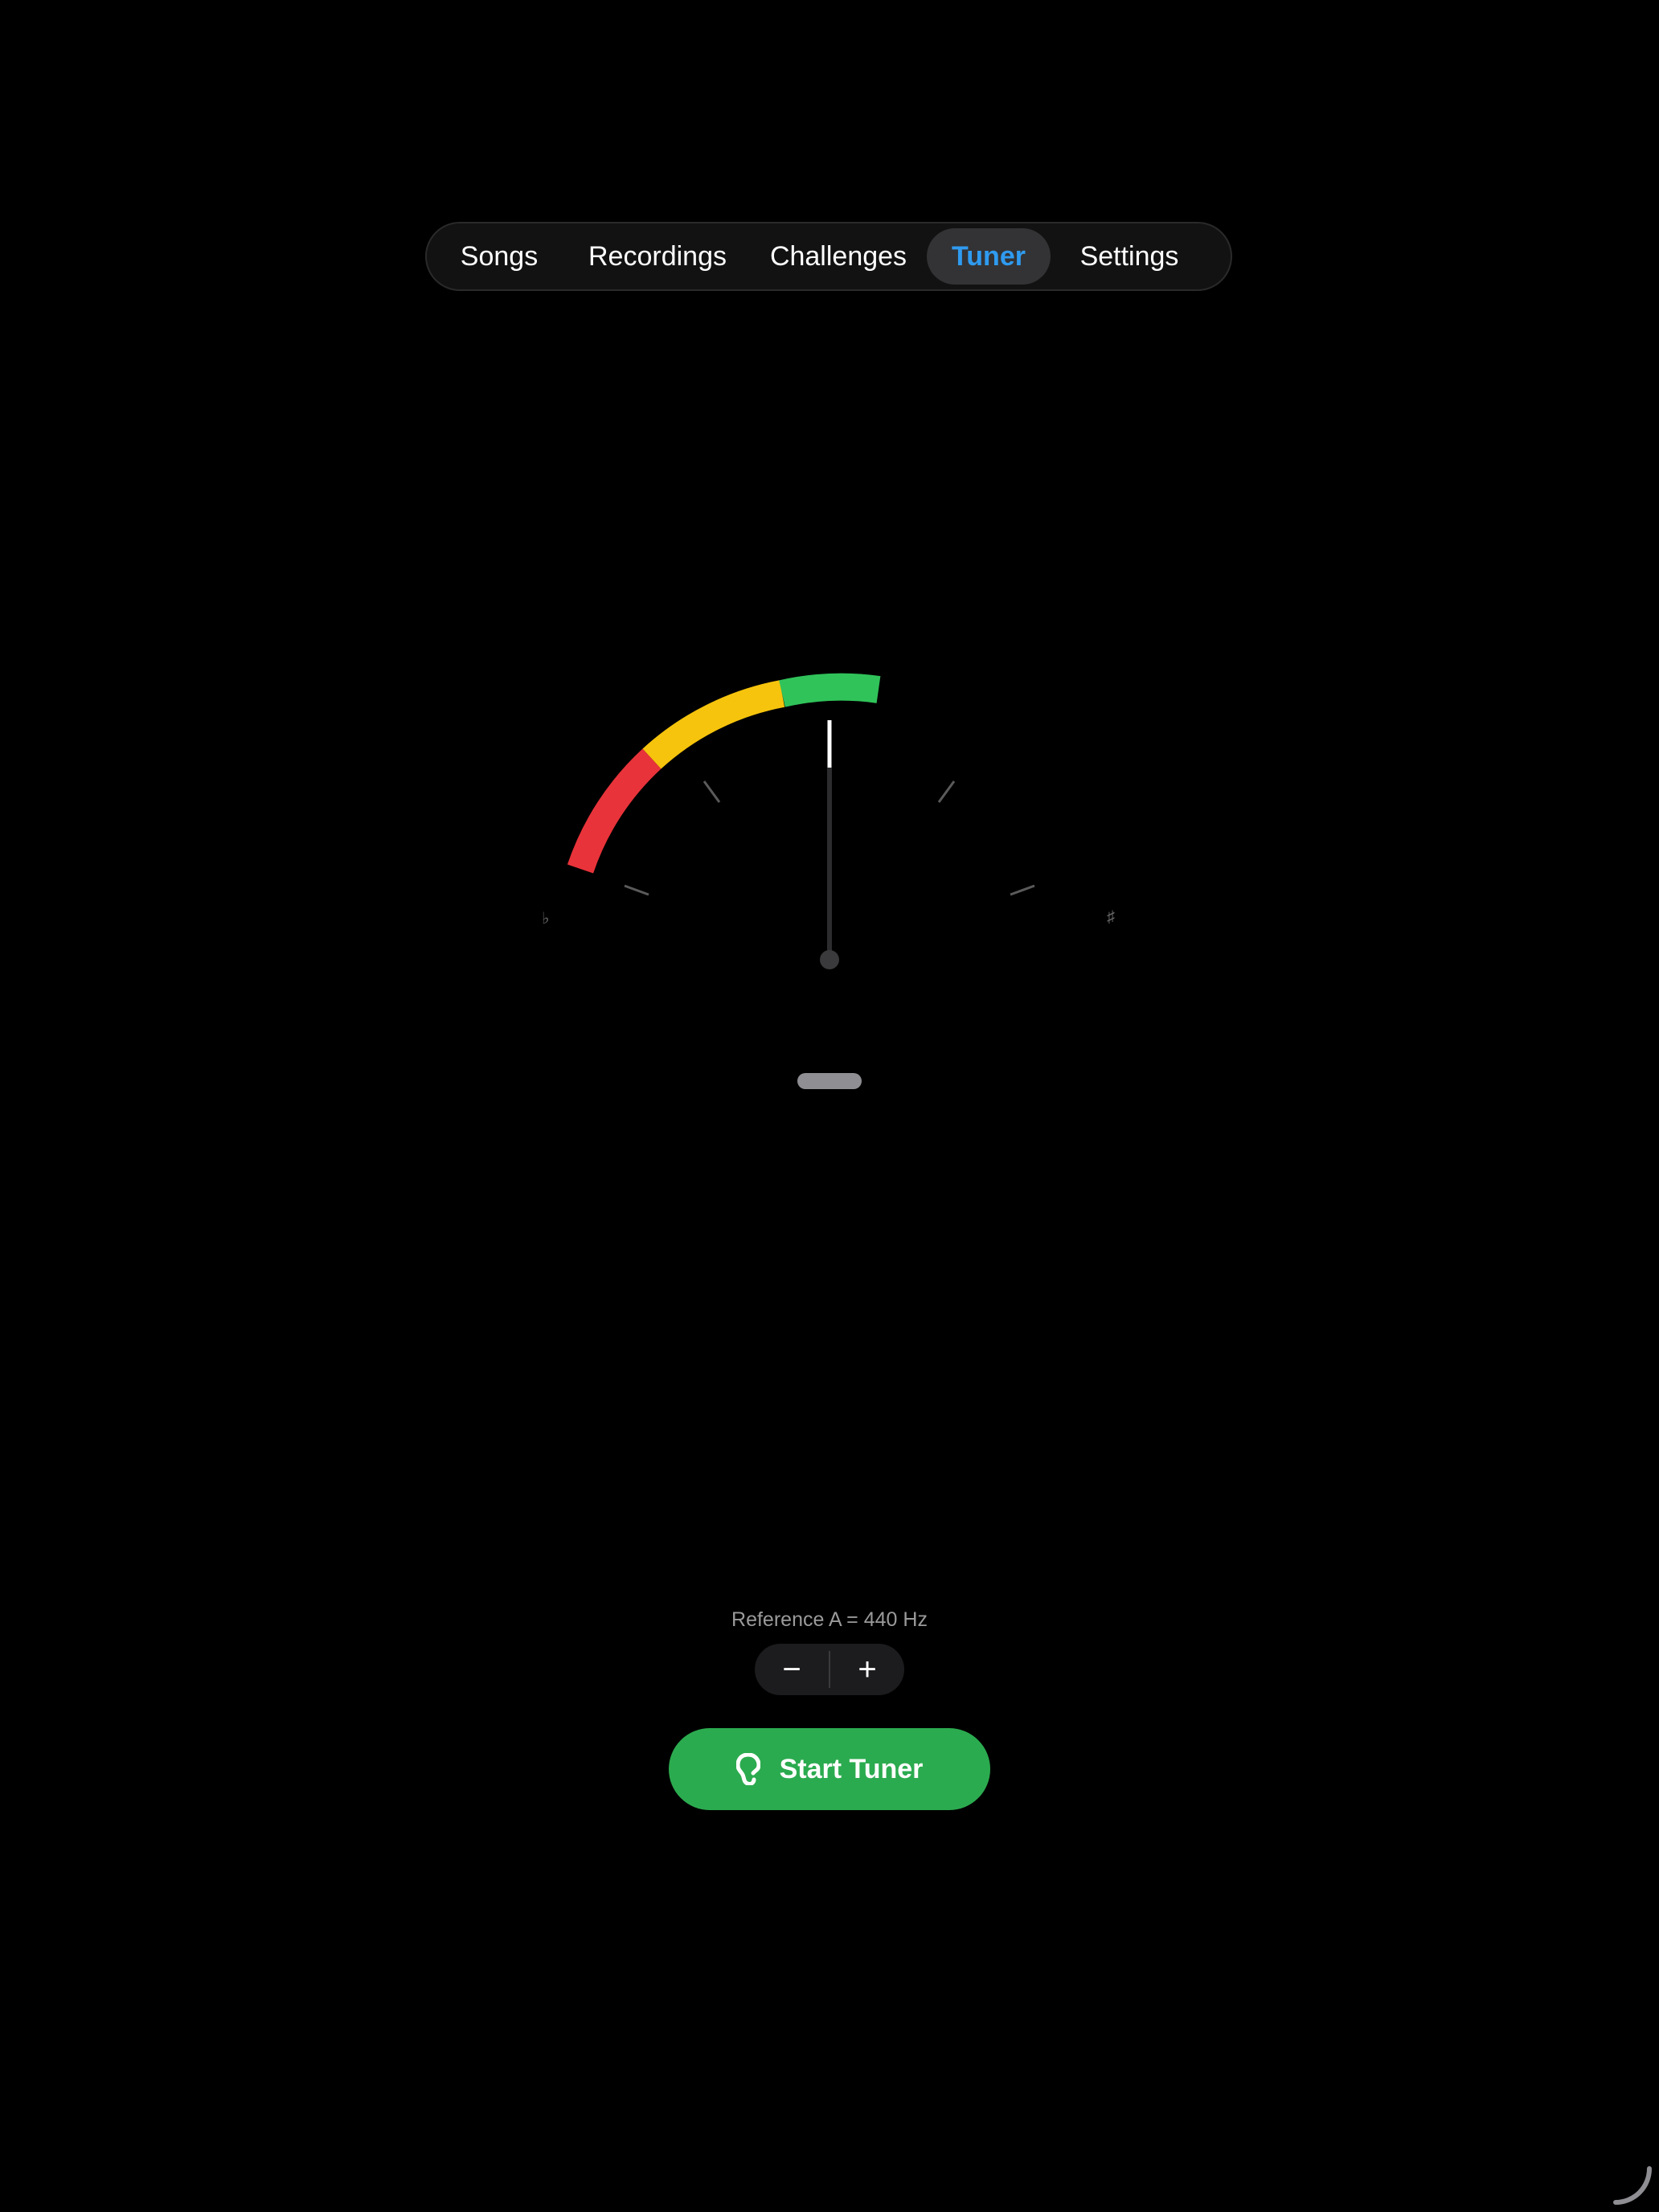 The width and height of the screenshot is (1659, 2212). Describe the element at coordinates (829, 1619) in the screenshot. I see `reference-pitch-label: Reference A = 440 Hz` at that location.